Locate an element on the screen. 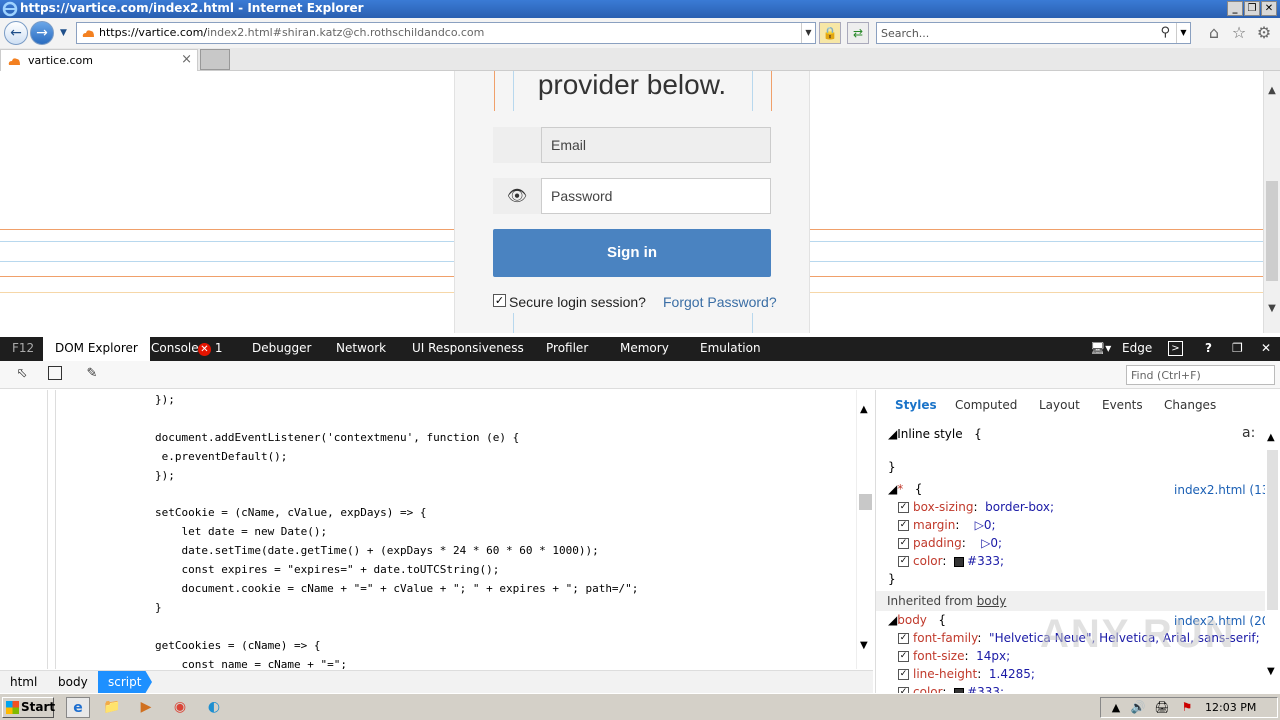 The height and width of the screenshot is (720, 1280). font-size-toggle-icon: a: is located at coordinates (1248, 433).